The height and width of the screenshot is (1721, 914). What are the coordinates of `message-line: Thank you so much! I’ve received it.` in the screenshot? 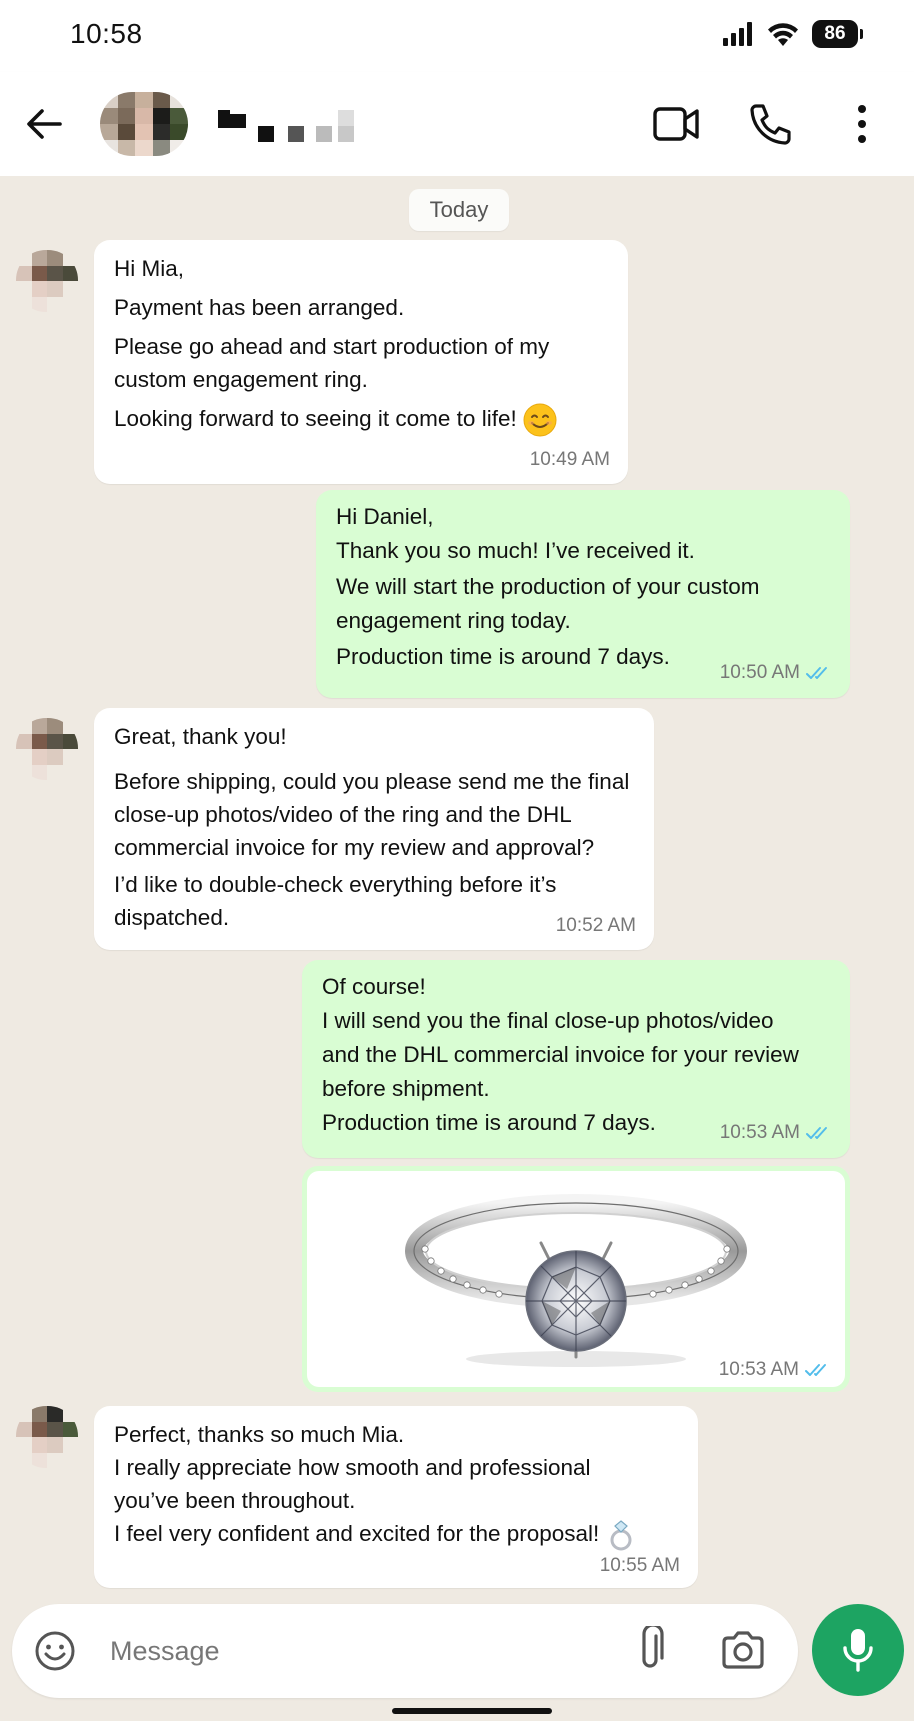 It's located at (515, 550).